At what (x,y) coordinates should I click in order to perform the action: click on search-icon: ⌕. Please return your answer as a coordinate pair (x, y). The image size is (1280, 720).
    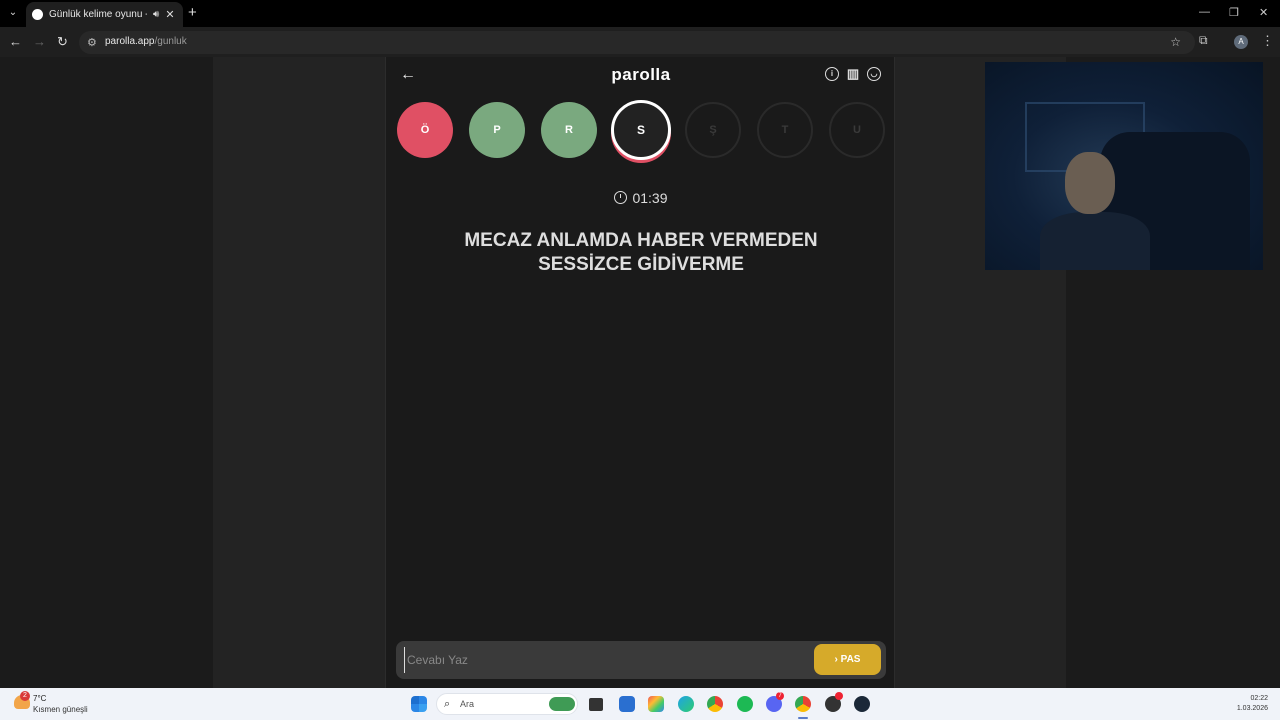
    Looking at the image, I should click on (447, 704).